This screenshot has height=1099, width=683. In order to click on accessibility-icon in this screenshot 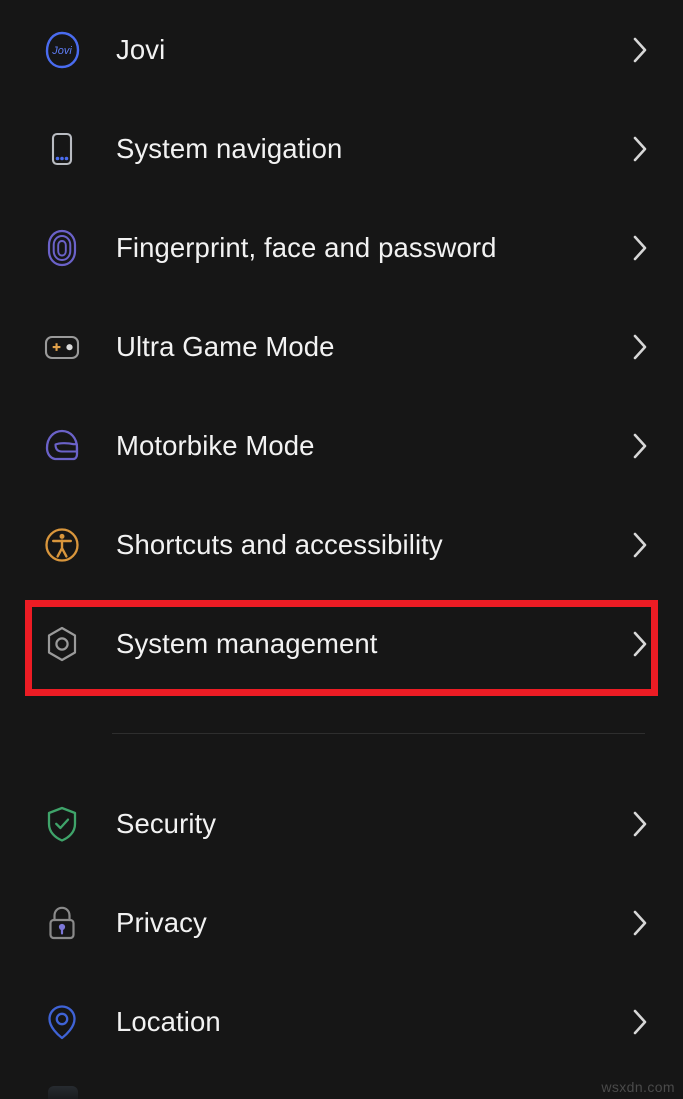, I will do `click(62, 545)`.